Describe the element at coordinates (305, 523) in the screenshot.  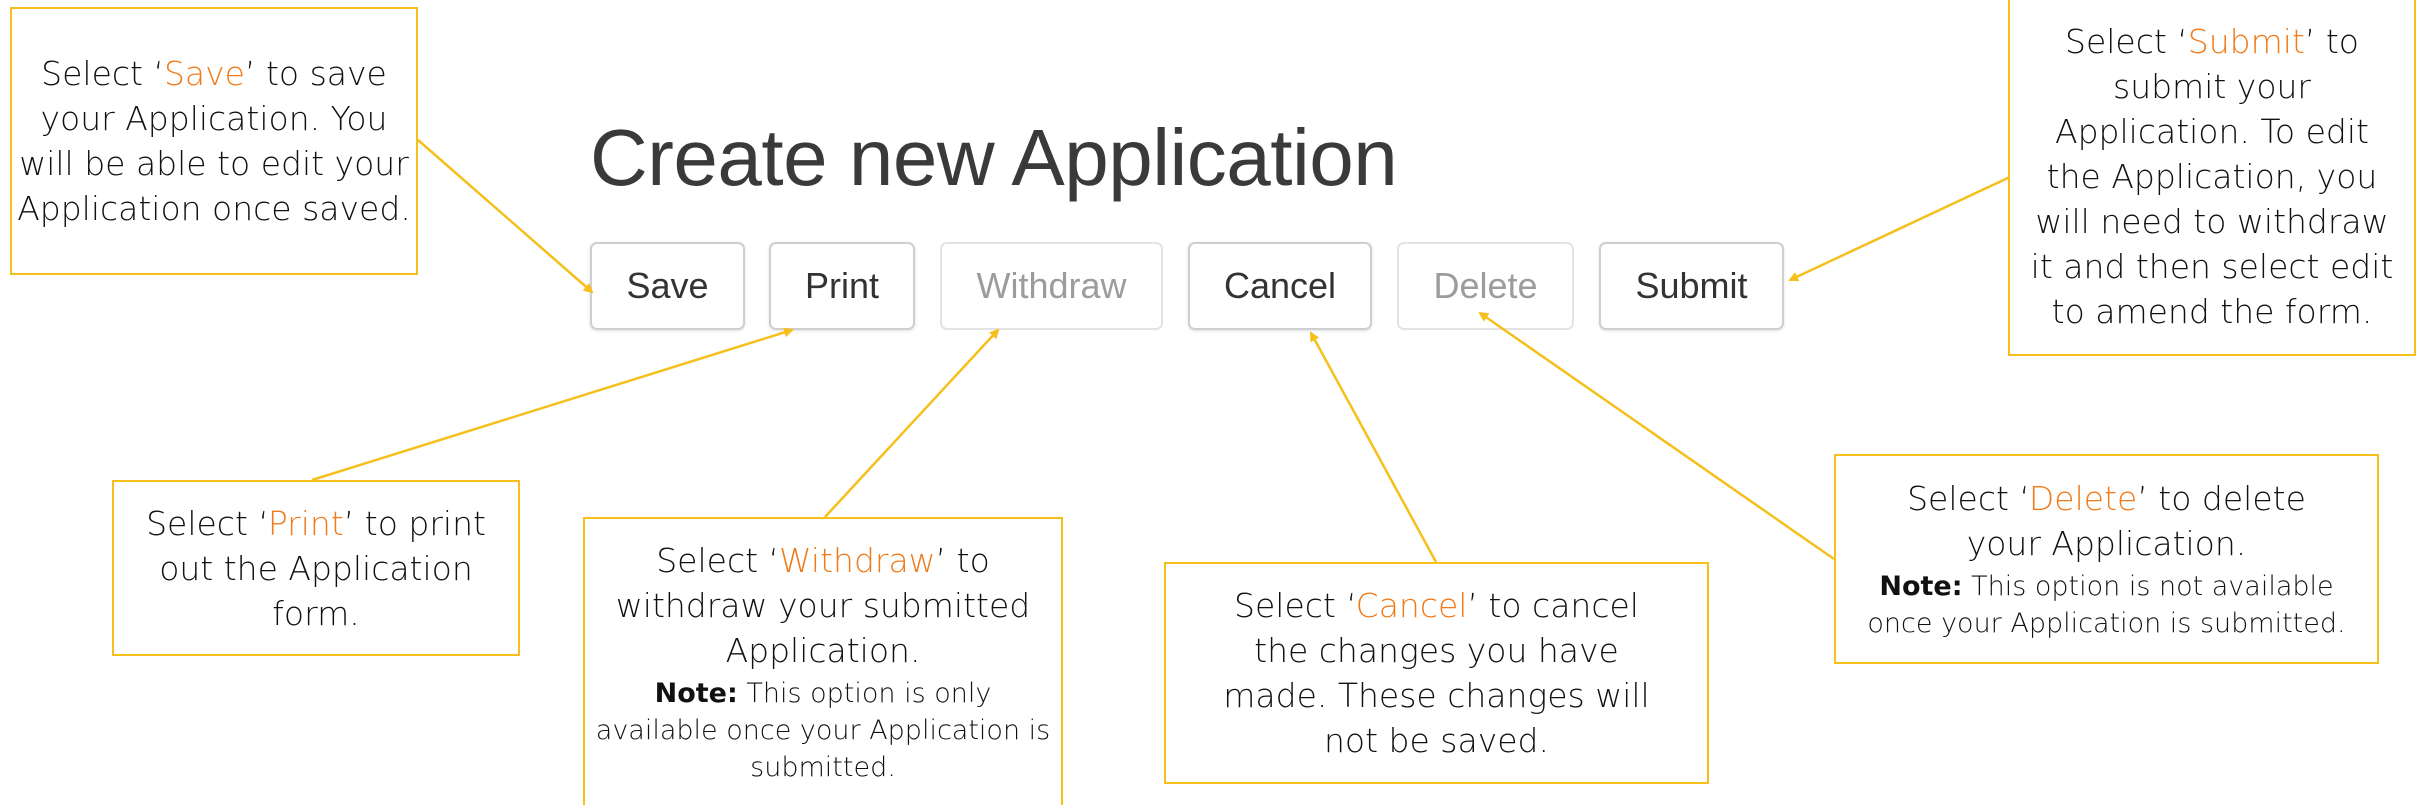
I see `print-keyword: Print` at that location.